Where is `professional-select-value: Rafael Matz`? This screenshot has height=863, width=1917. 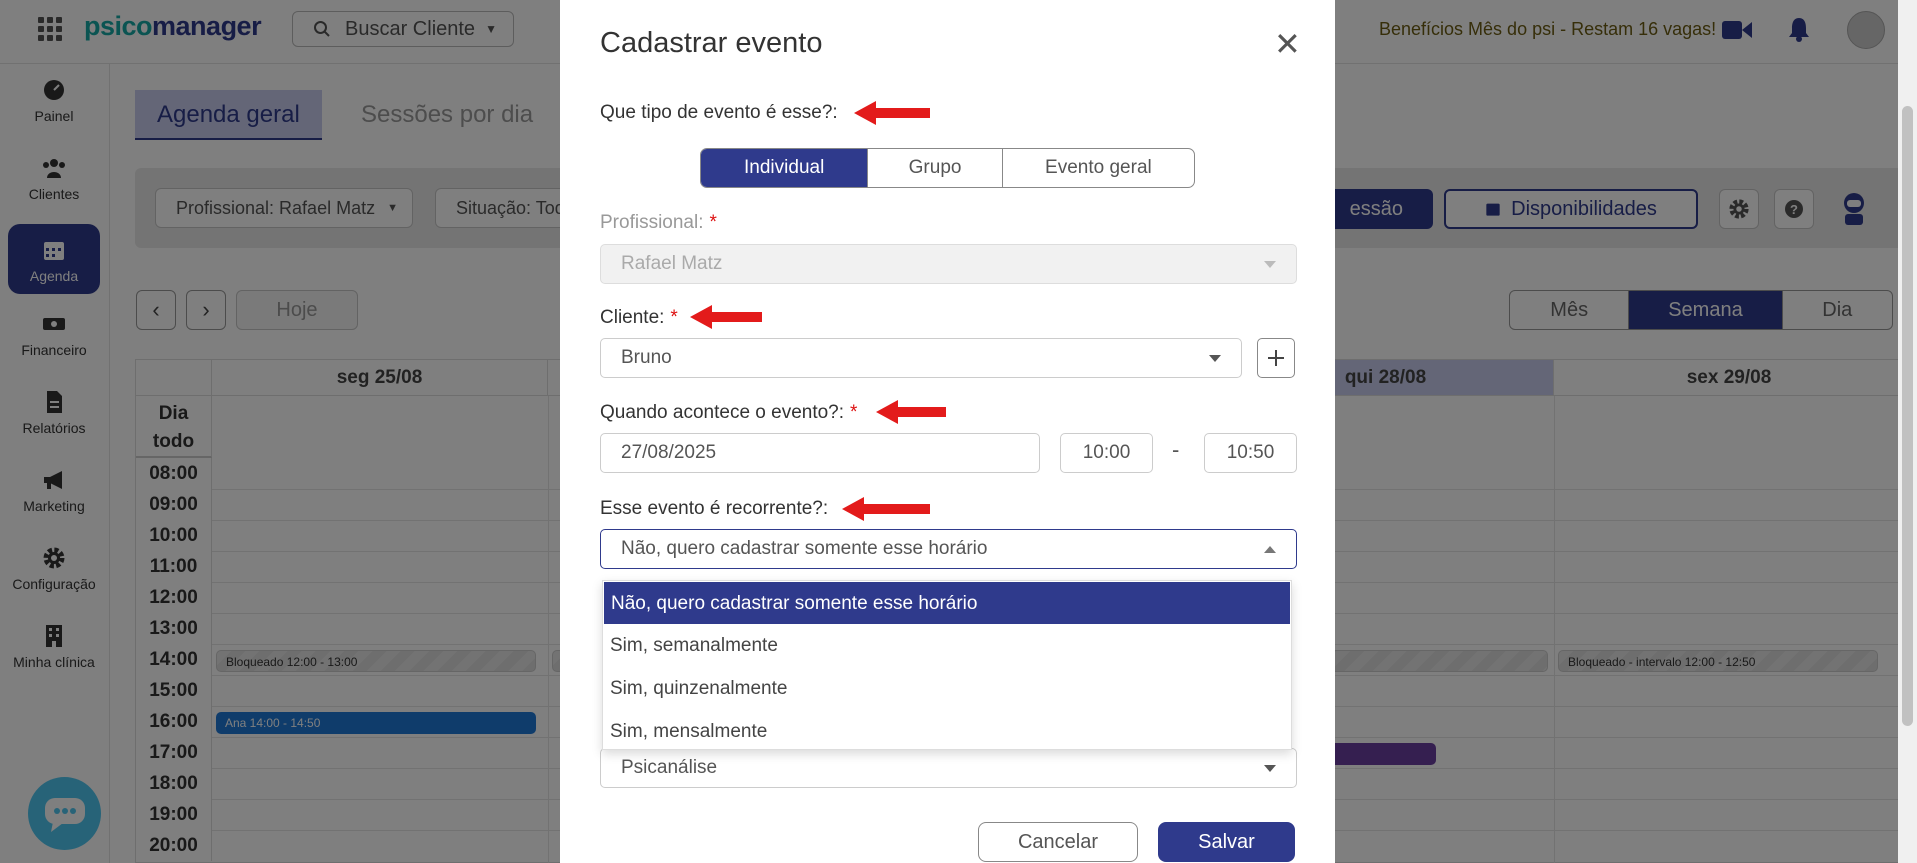
professional-select-value: Rafael Matz is located at coordinates (672, 263).